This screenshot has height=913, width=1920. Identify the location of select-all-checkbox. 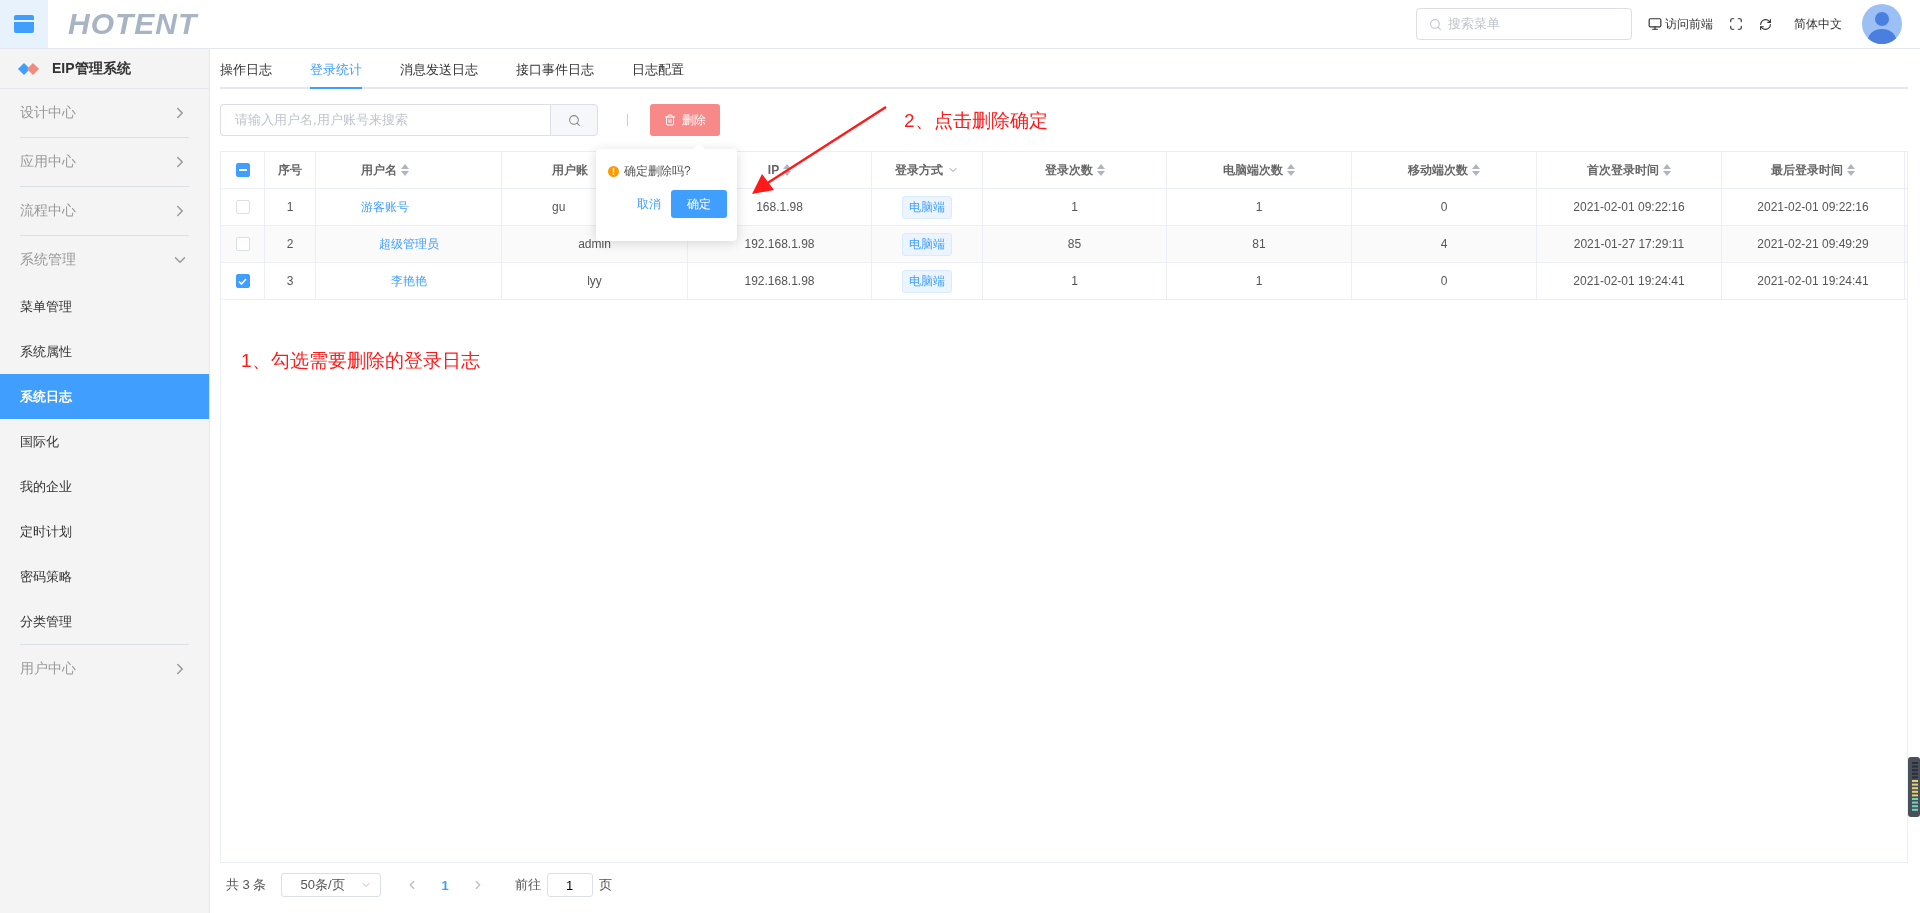
(242, 170).